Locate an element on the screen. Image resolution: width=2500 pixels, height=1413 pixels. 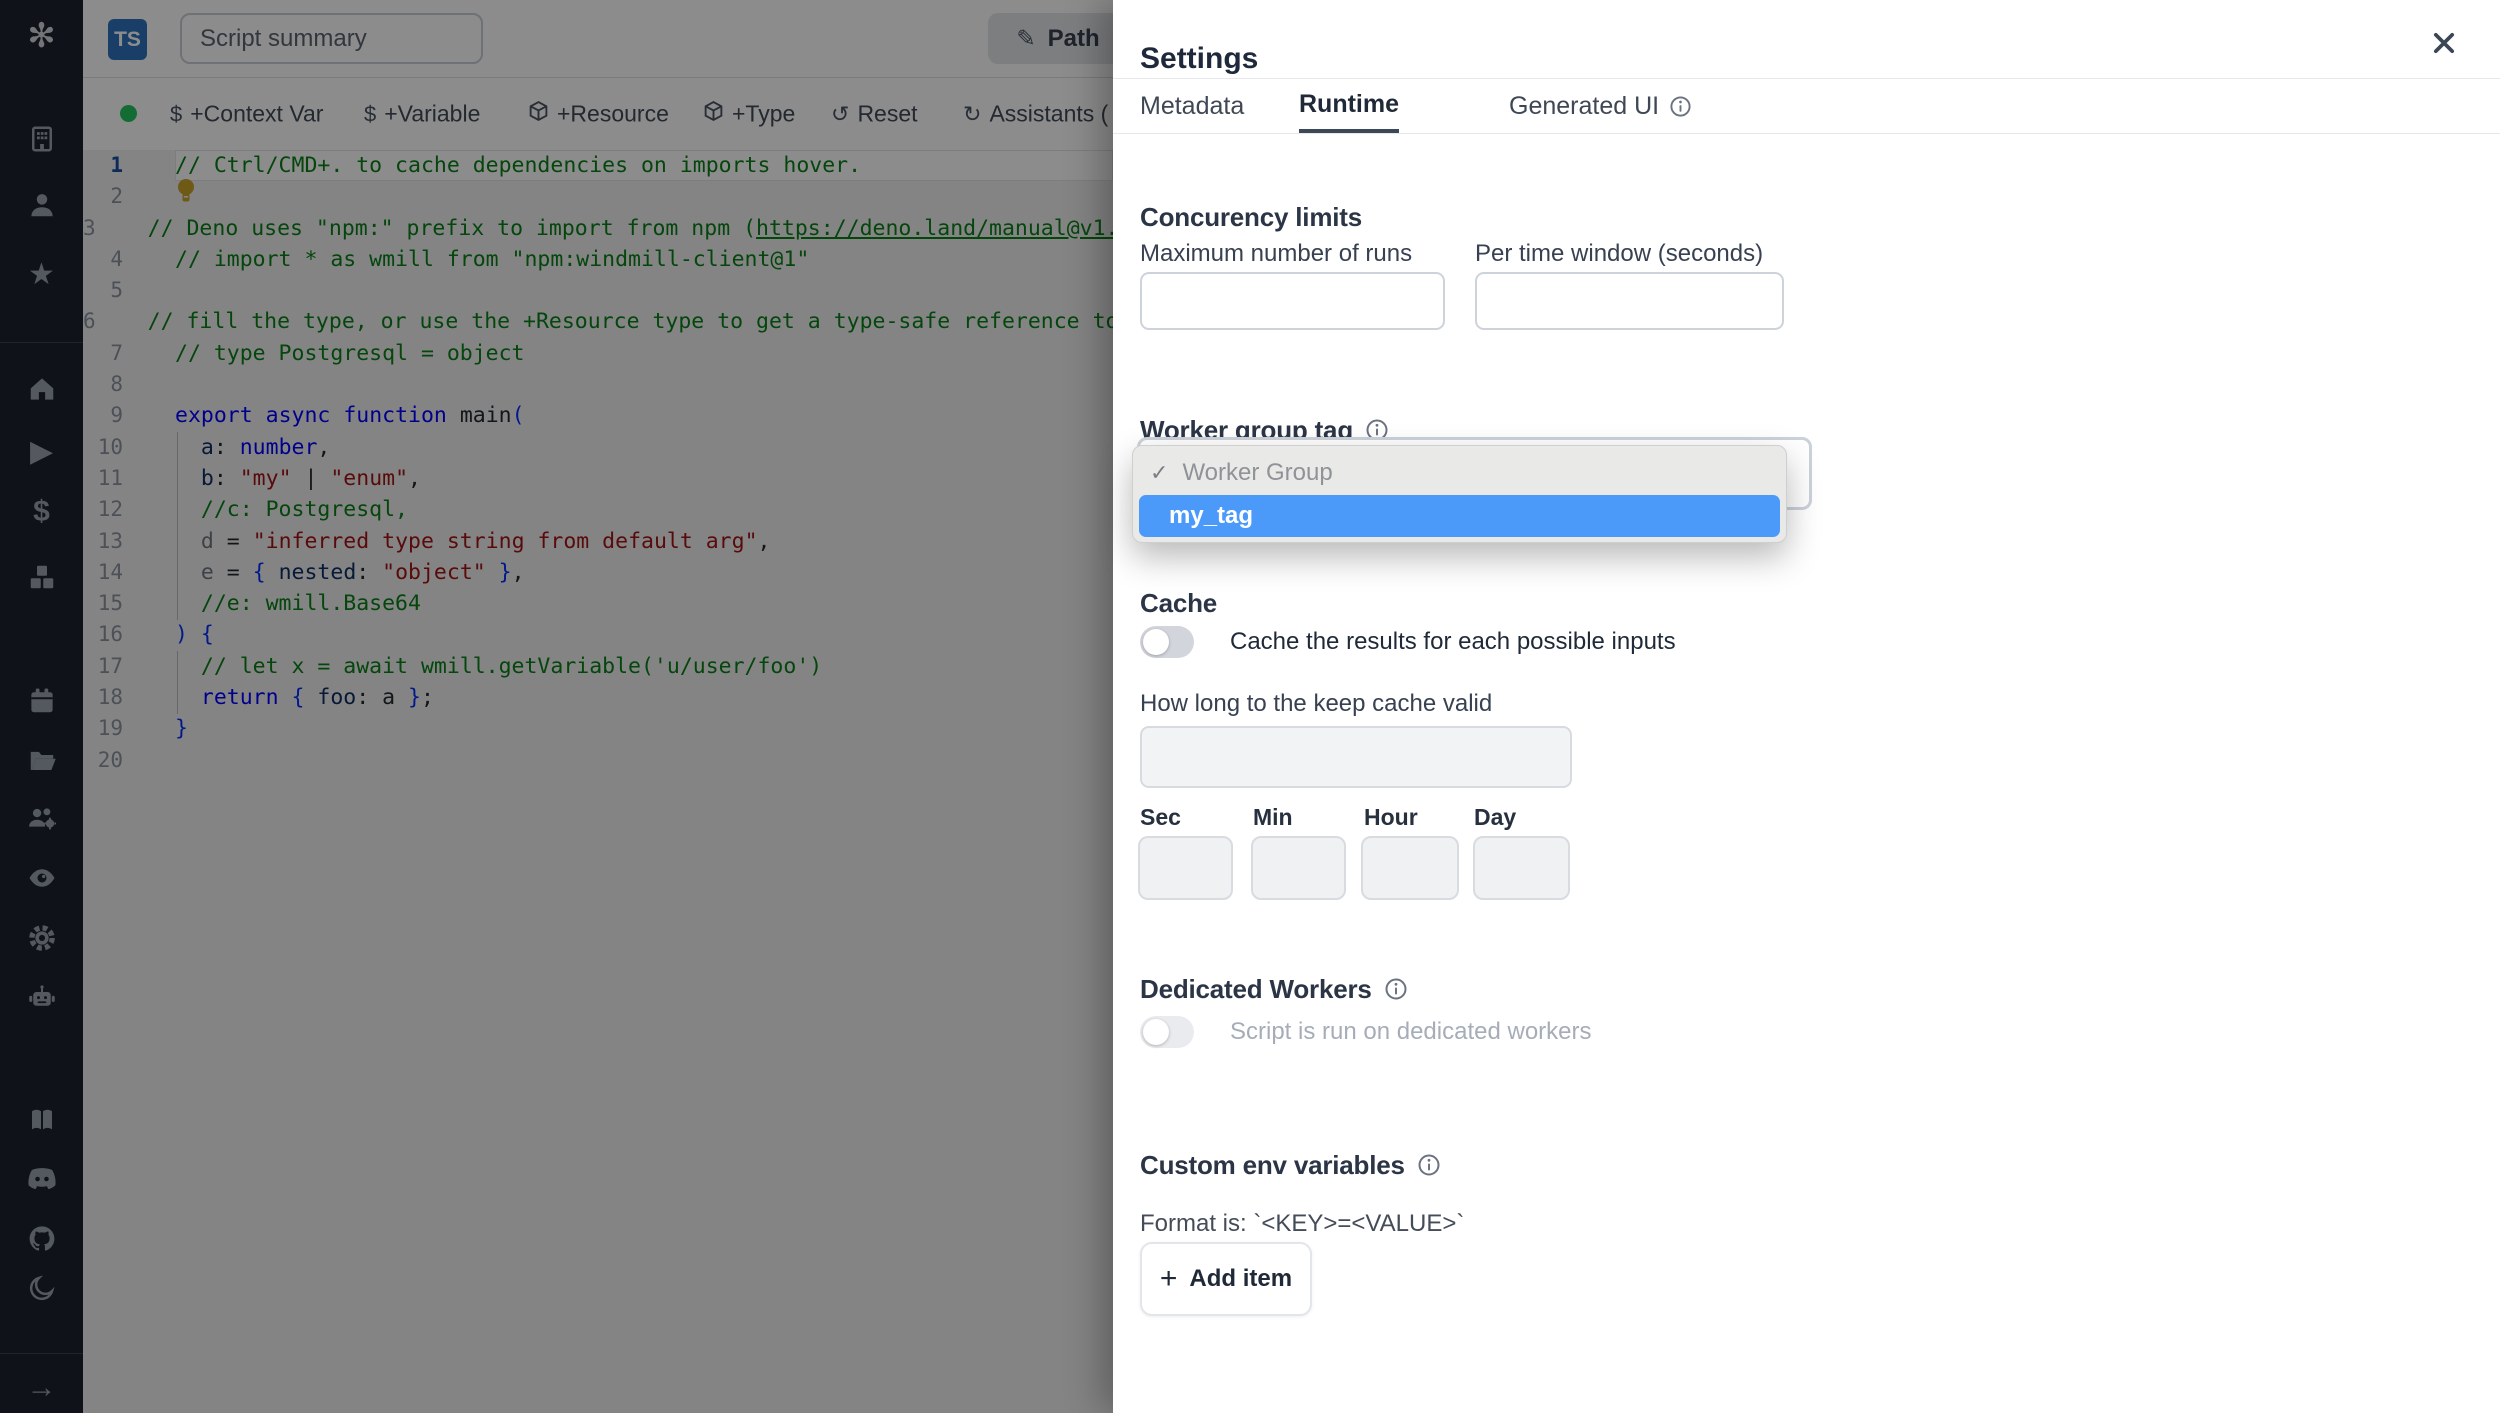
sec-input is located at coordinates (1185, 868).